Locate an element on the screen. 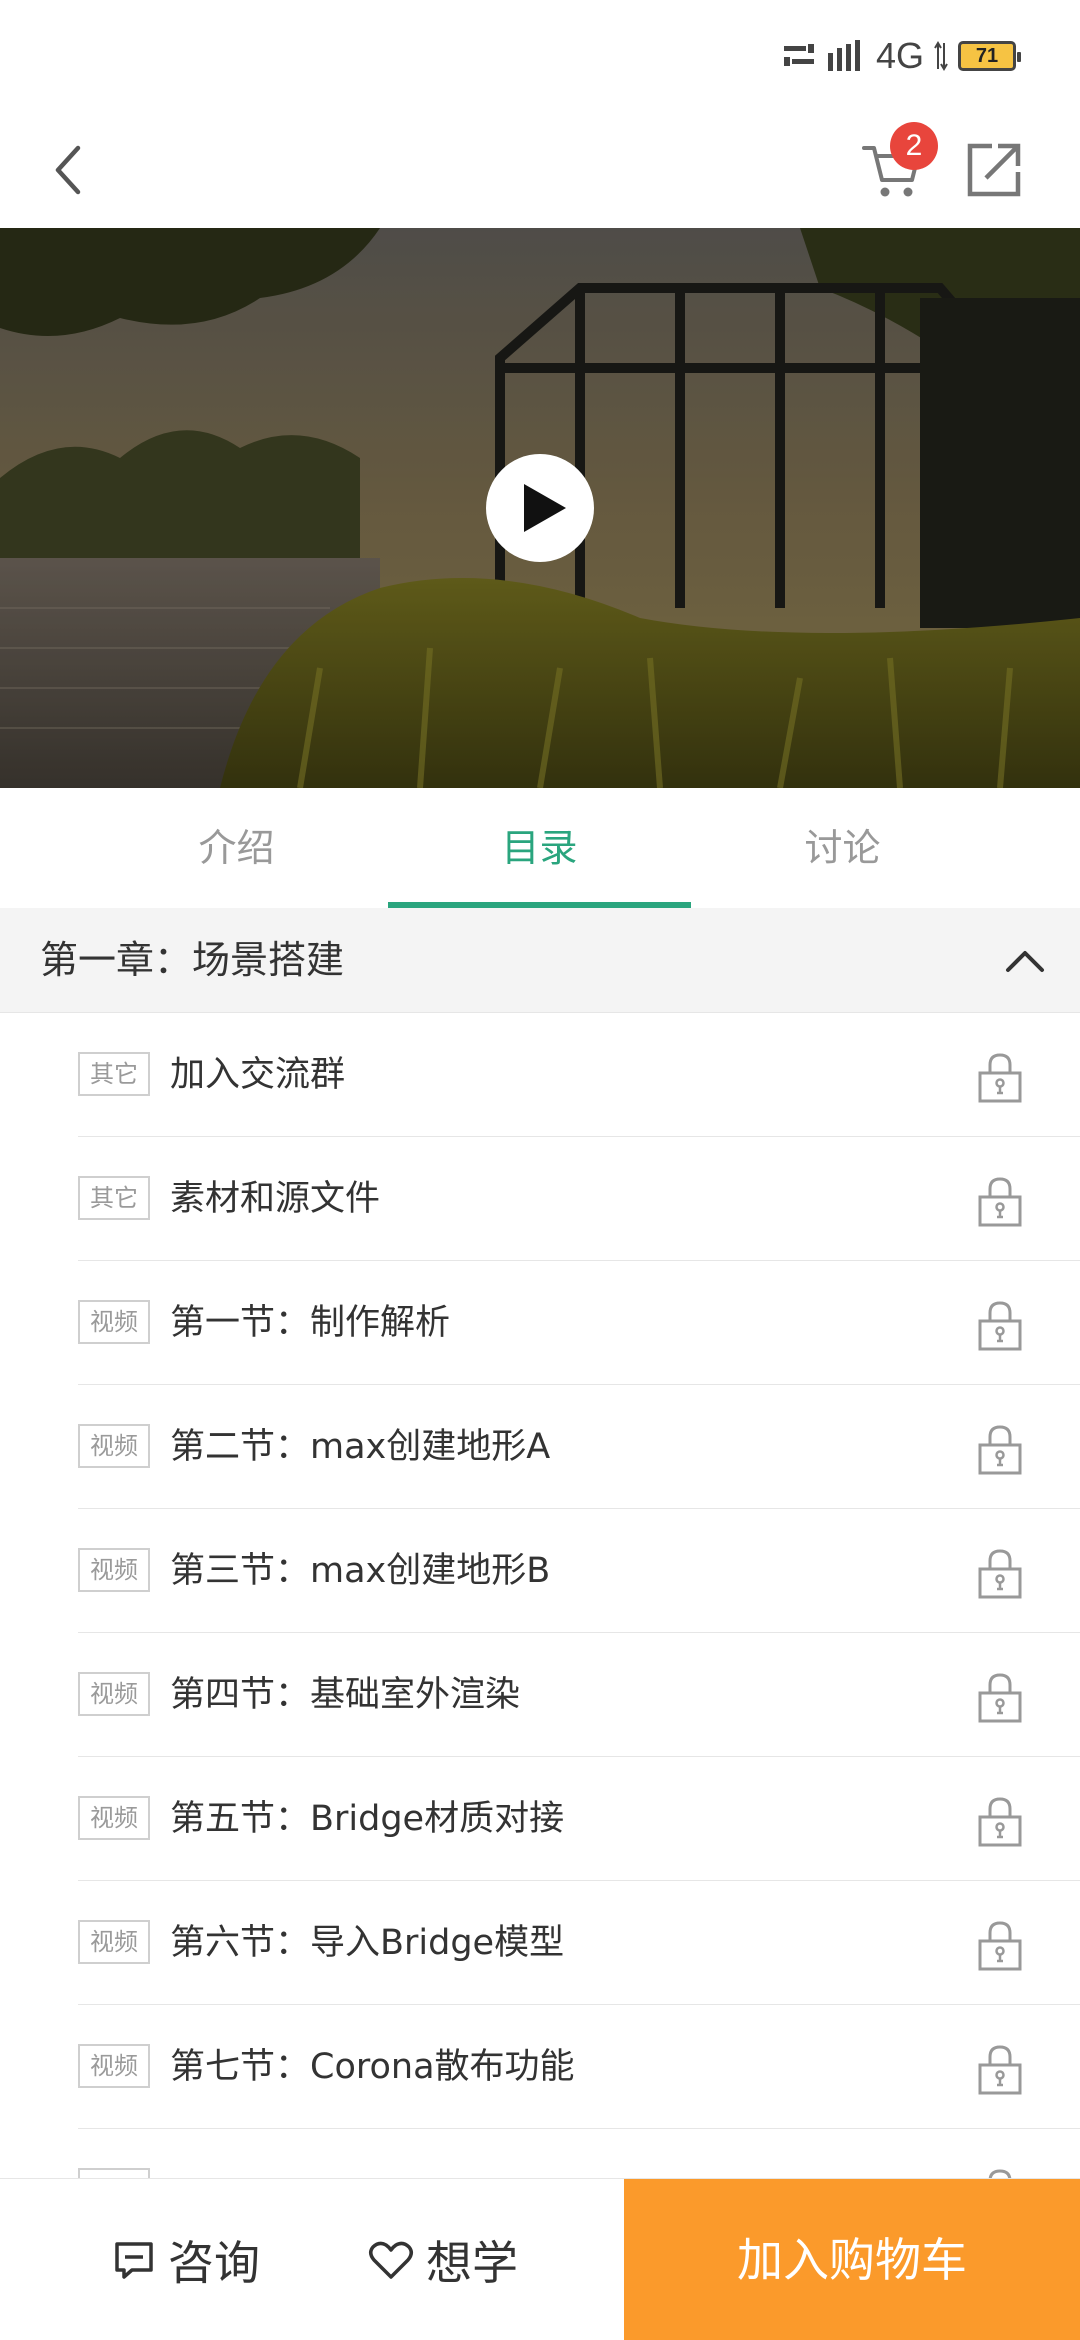 The height and width of the screenshot is (2340, 1080). list-item: 其它 素材和源文件 is located at coordinates (579, 1199).